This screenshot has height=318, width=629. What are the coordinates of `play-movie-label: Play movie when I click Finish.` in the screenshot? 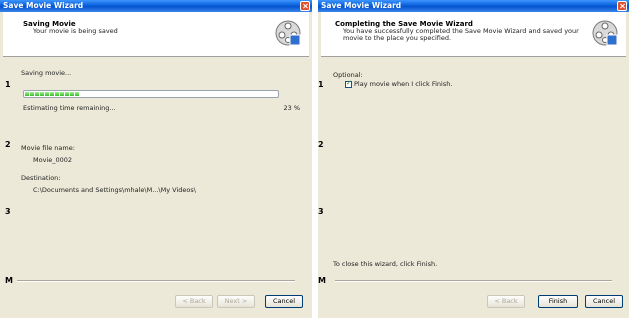 It's located at (403, 84).